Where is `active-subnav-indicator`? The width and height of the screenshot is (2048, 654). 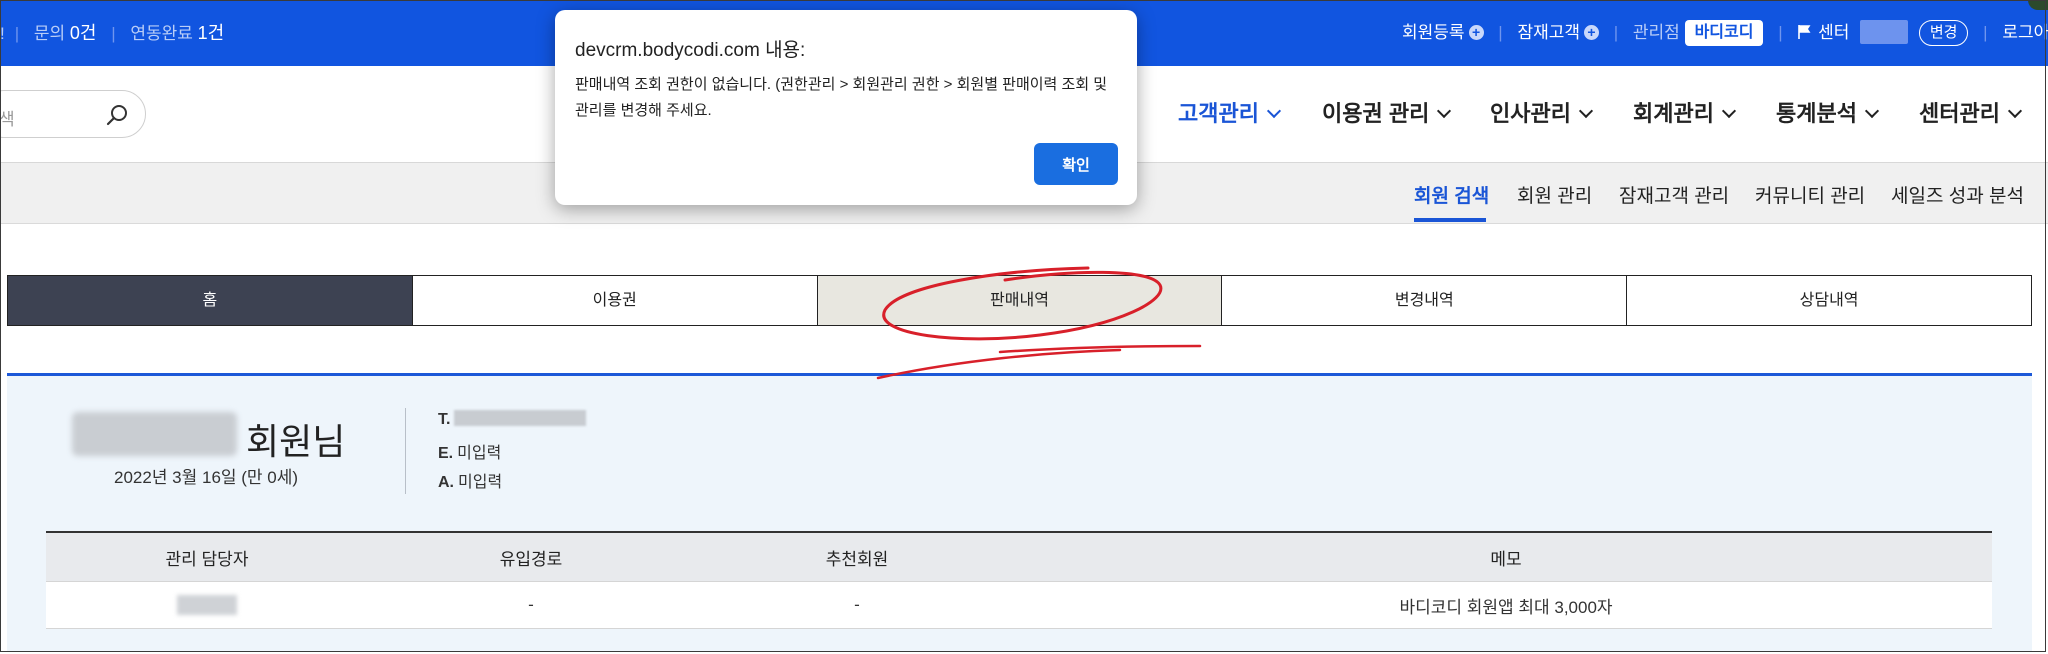 active-subnav-indicator is located at coordinates (1450, 220).